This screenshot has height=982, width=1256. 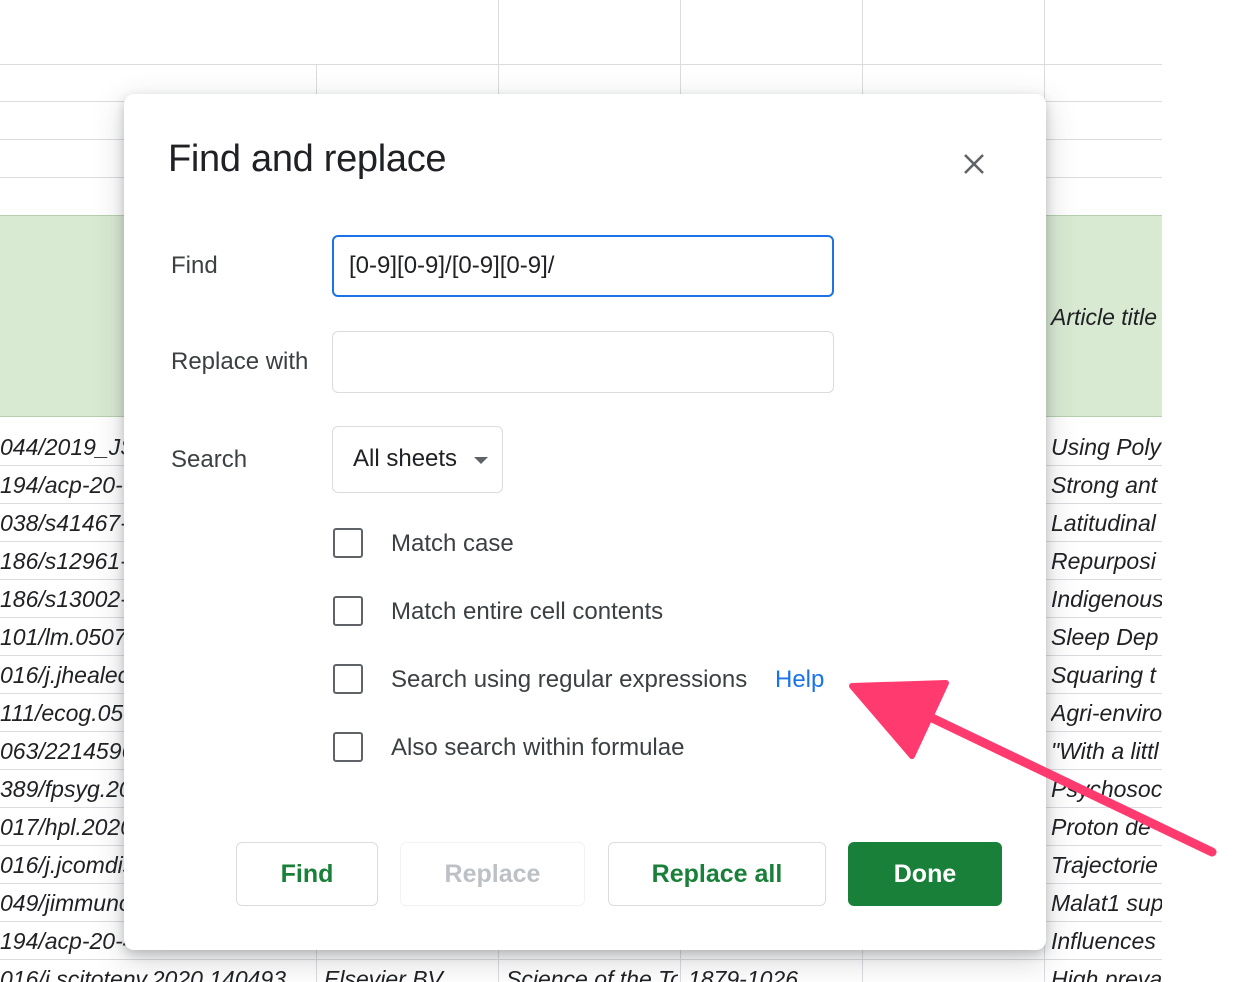 I want to click on done-button: Done, so click(x=925, y=874).